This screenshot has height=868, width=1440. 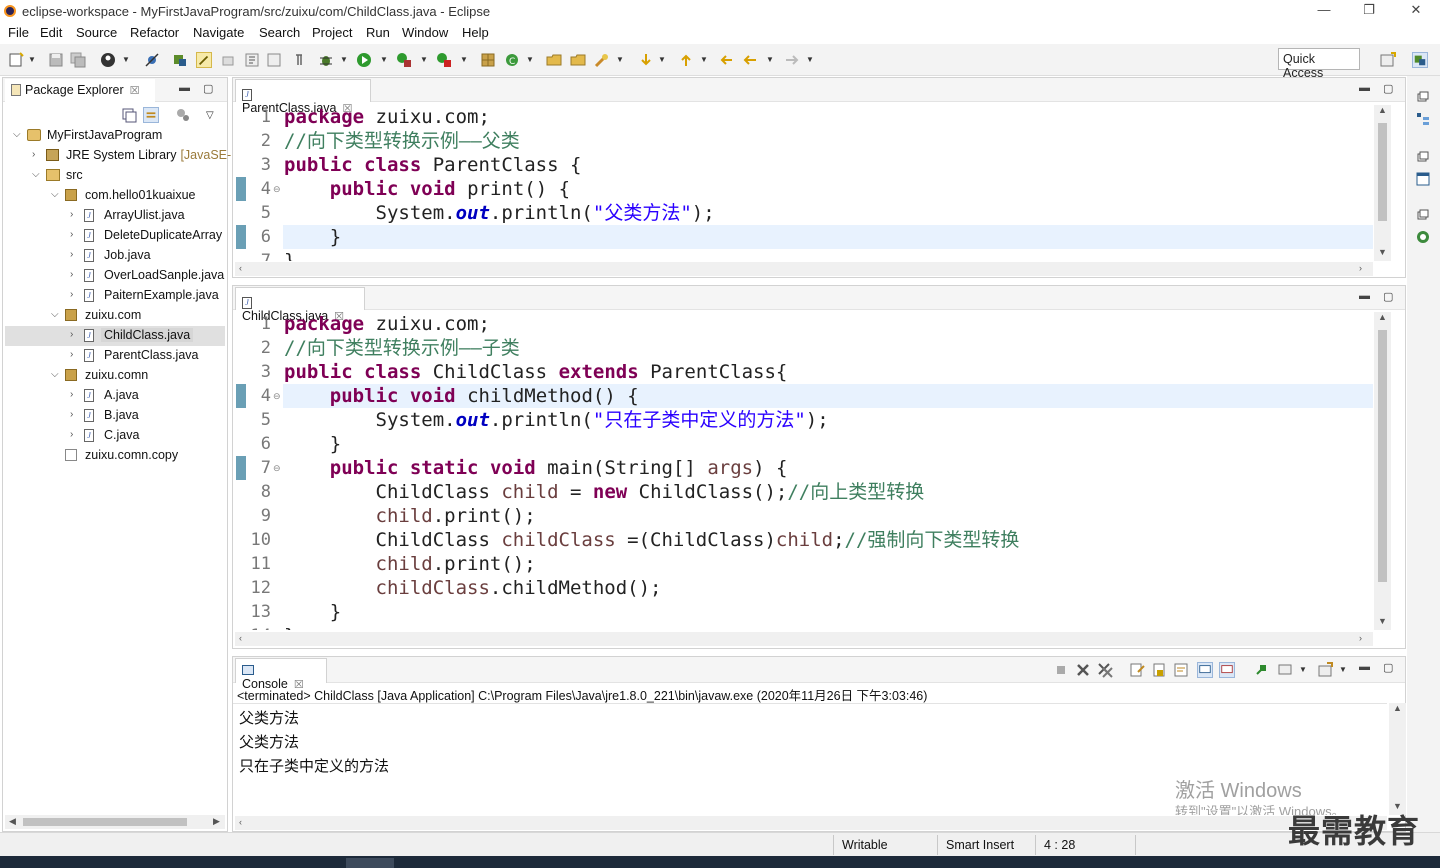 I want to click on run-dropdown-icon: ▼, so click(x=384, y=59).